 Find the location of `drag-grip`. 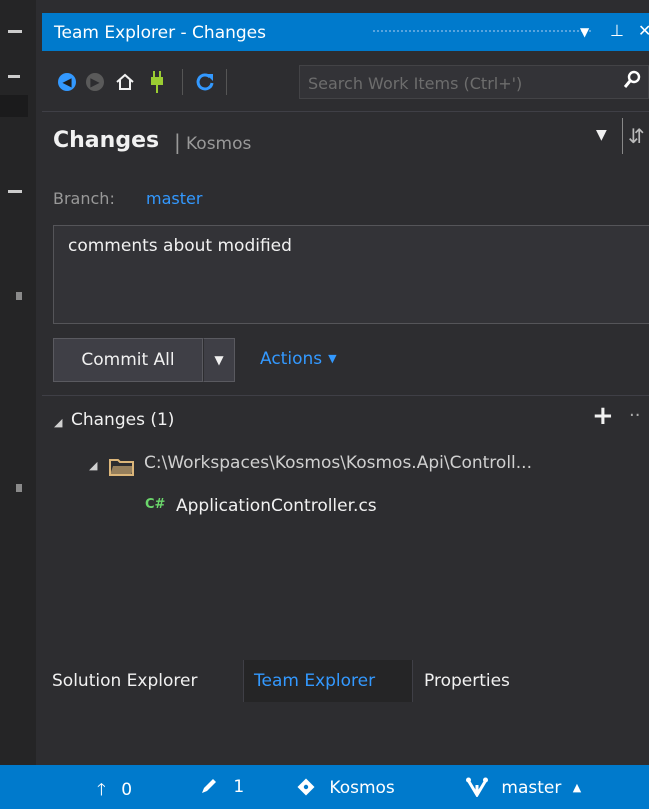

drag-grip is located at coordinates (482, 31).